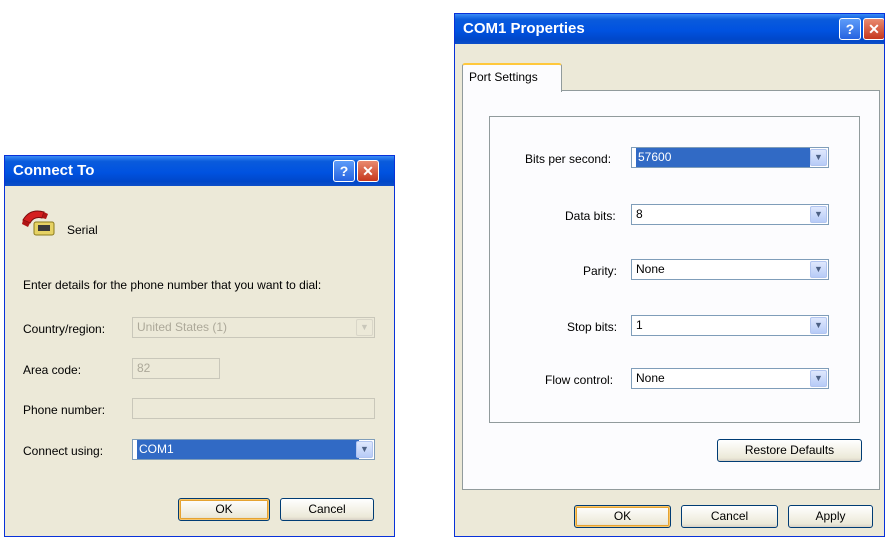 This screenshot has width=885, height=537. I want to click on flow-control-select: None ▼, so click(730, 378).